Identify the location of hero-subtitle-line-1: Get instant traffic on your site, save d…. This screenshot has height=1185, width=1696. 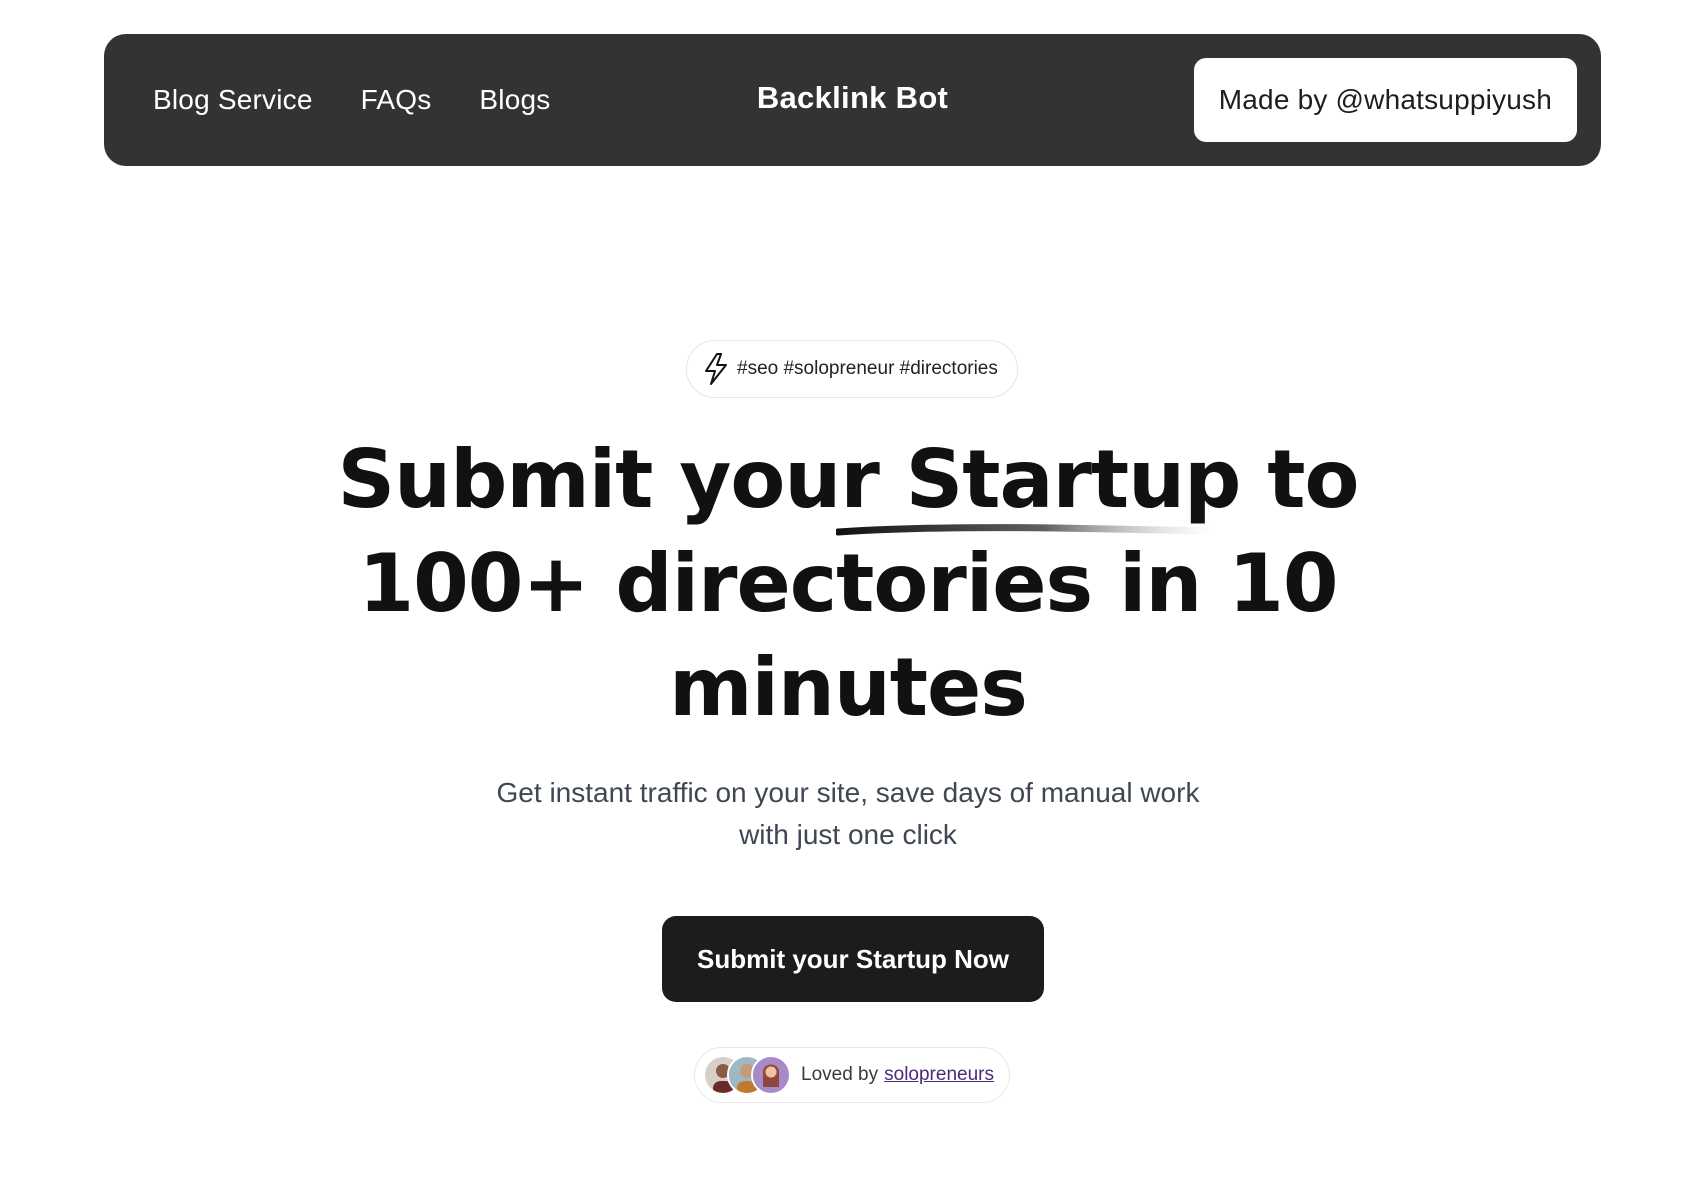
(848, 792).